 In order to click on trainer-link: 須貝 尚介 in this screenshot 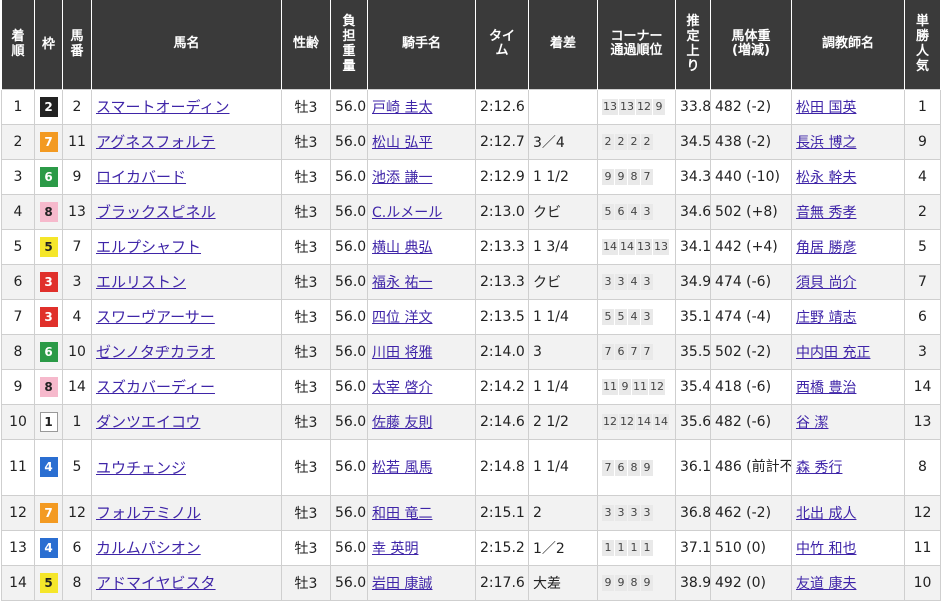, I will do `click(826, 283)`.